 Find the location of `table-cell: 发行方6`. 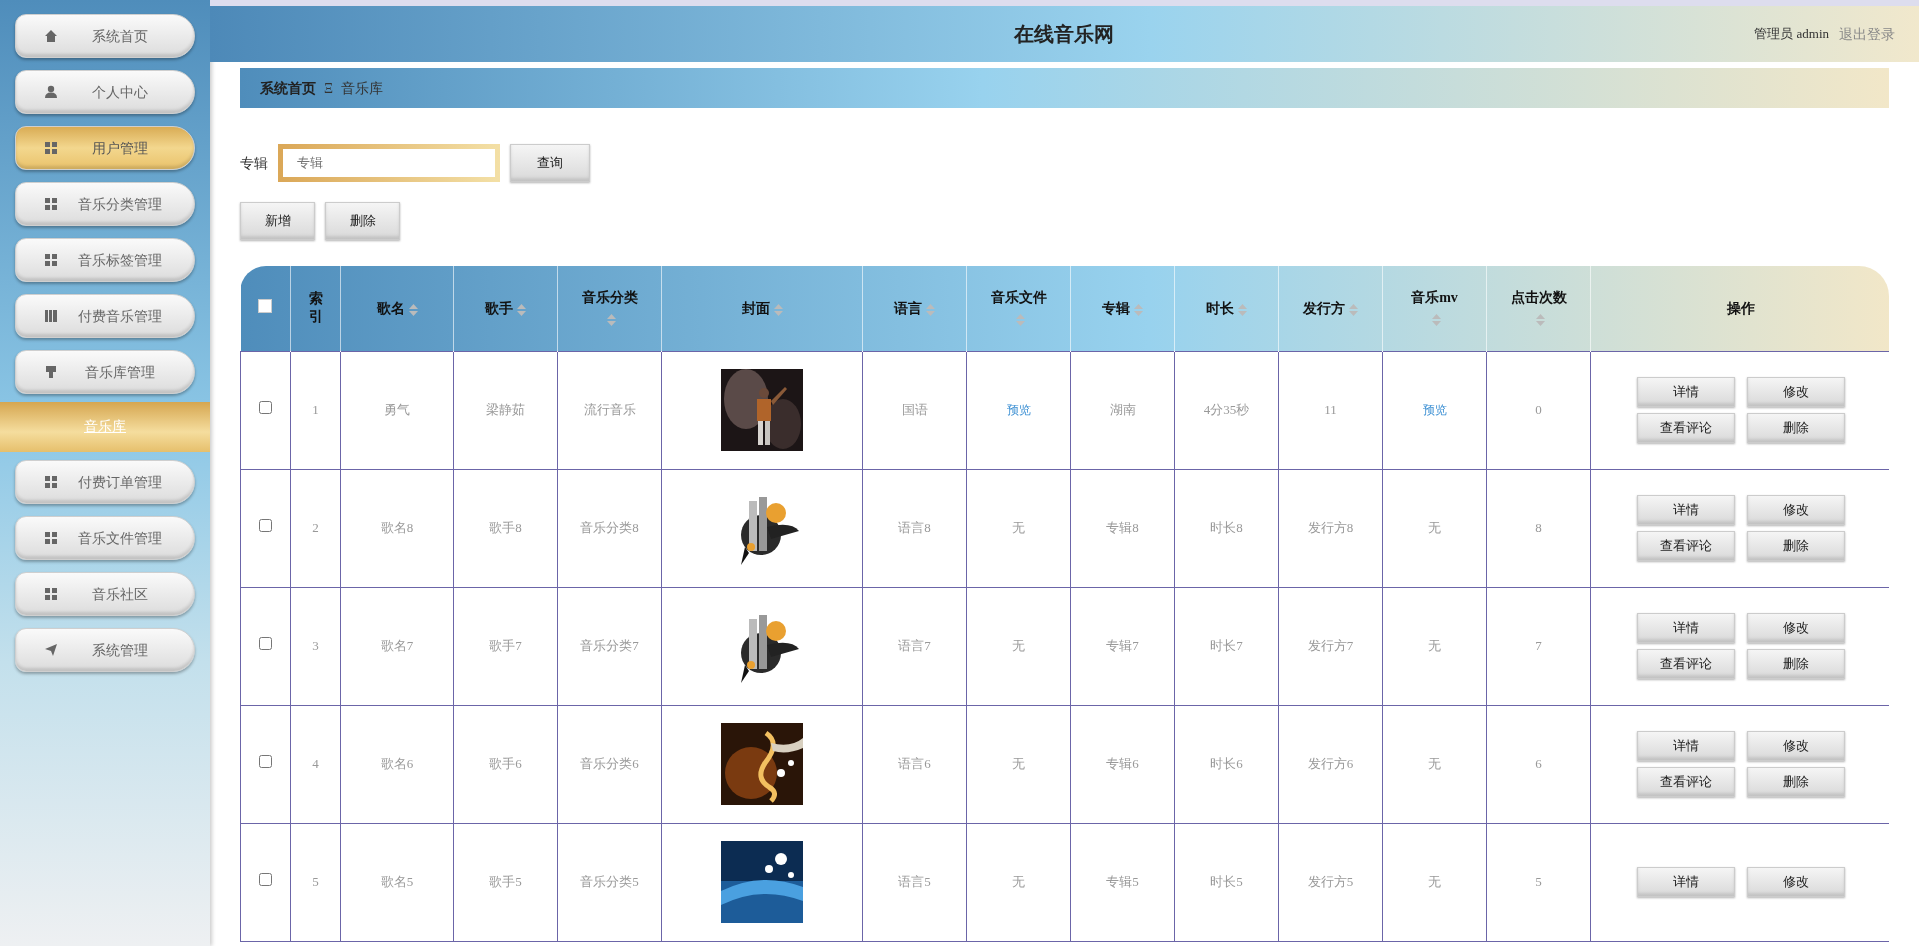

table-cell: 发行方6 is located at coordinates (1330, 764).